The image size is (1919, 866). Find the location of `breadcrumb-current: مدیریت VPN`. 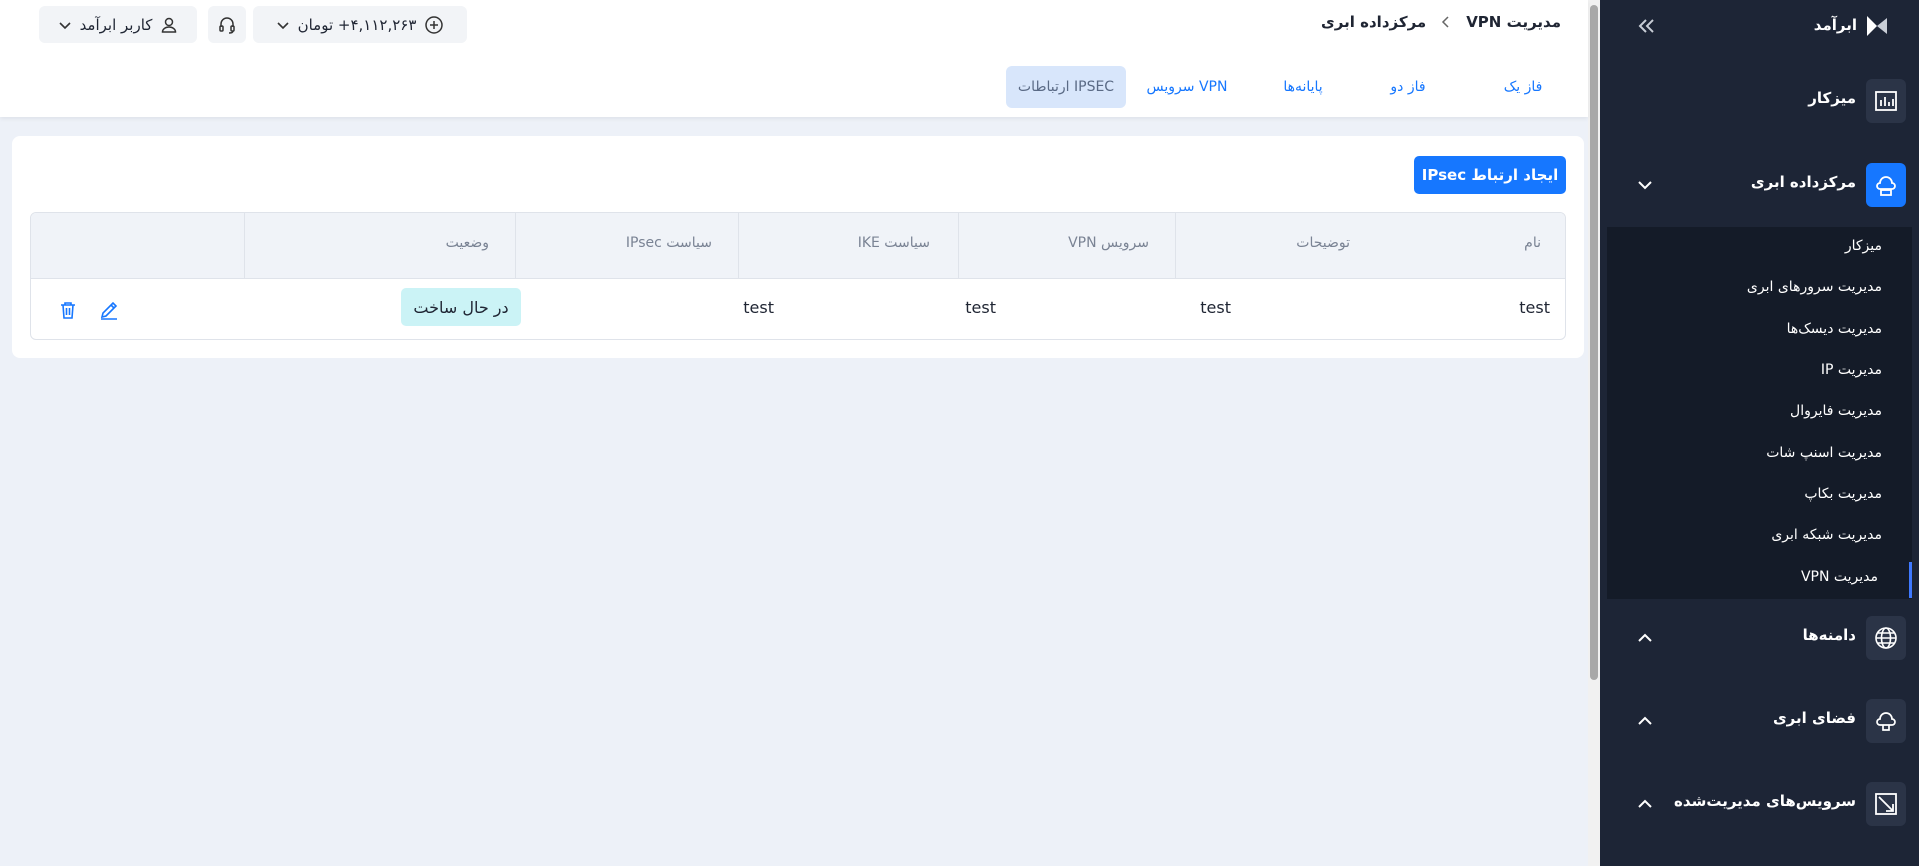

breadcrumb-current: مدیریت VPN is located at coordinates (1513, 22).